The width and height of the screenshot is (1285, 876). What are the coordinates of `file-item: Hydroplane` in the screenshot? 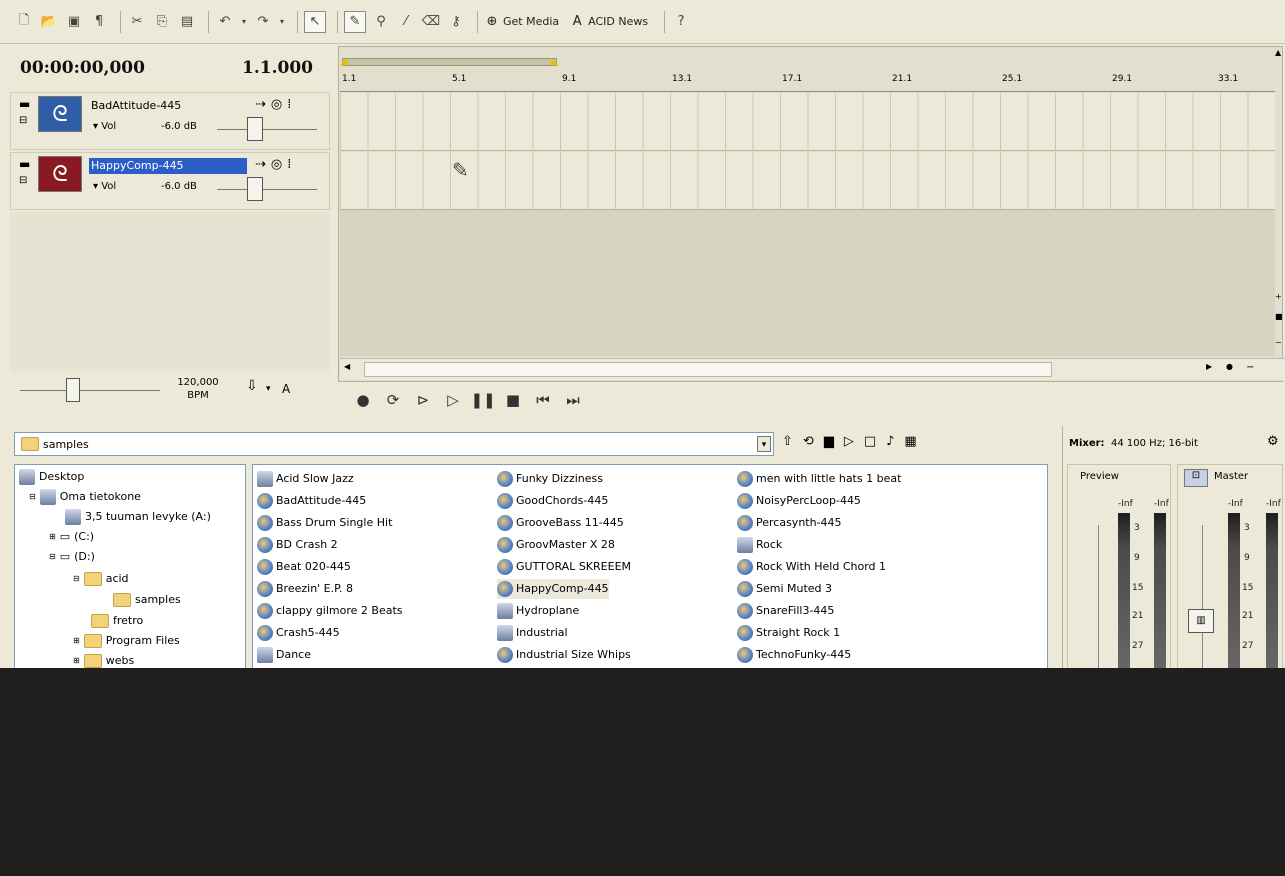 It's located at (538, 611).